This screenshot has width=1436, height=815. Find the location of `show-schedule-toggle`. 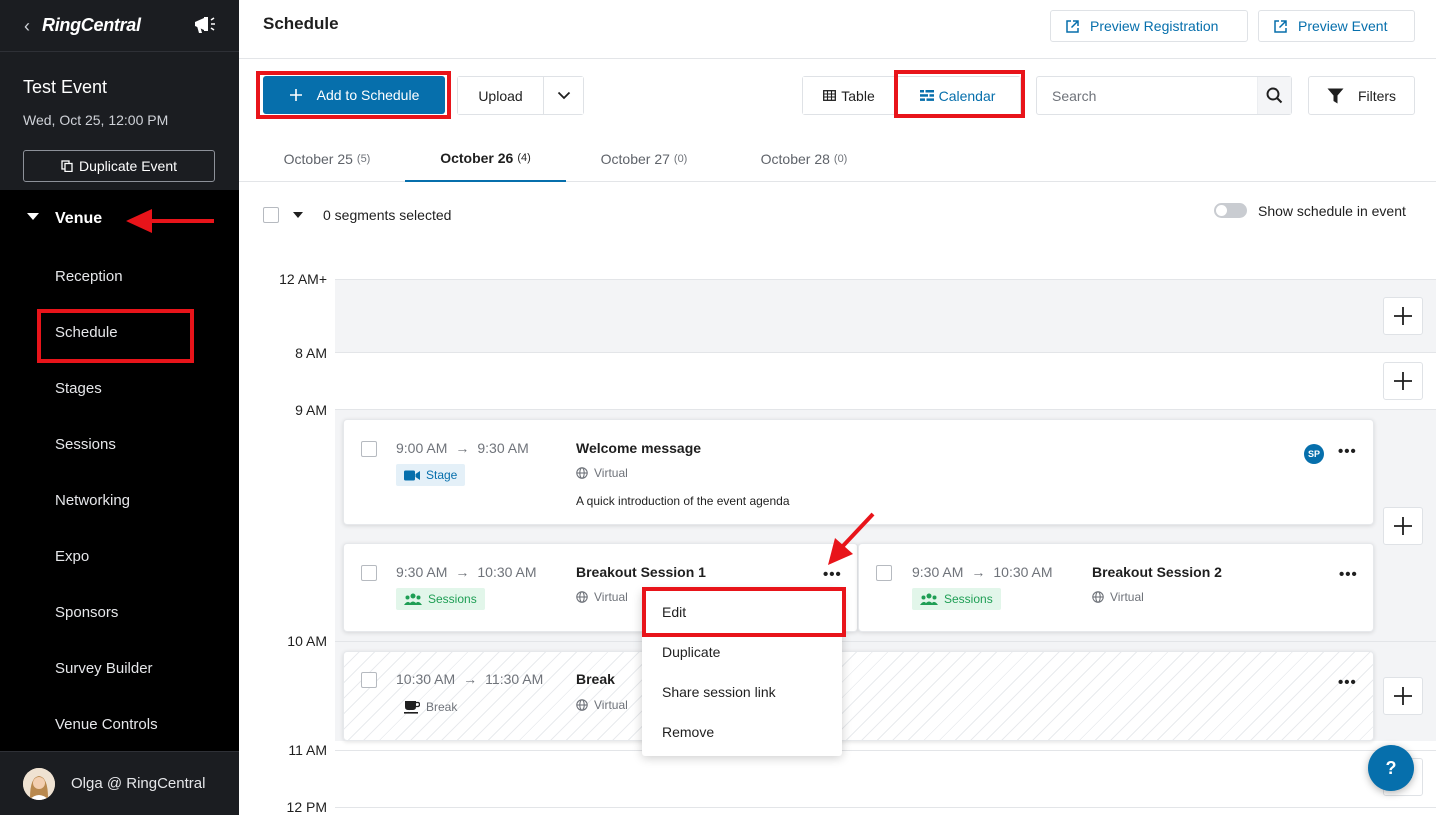

show-schedule-toggle is located at coordinates (1230, 210).